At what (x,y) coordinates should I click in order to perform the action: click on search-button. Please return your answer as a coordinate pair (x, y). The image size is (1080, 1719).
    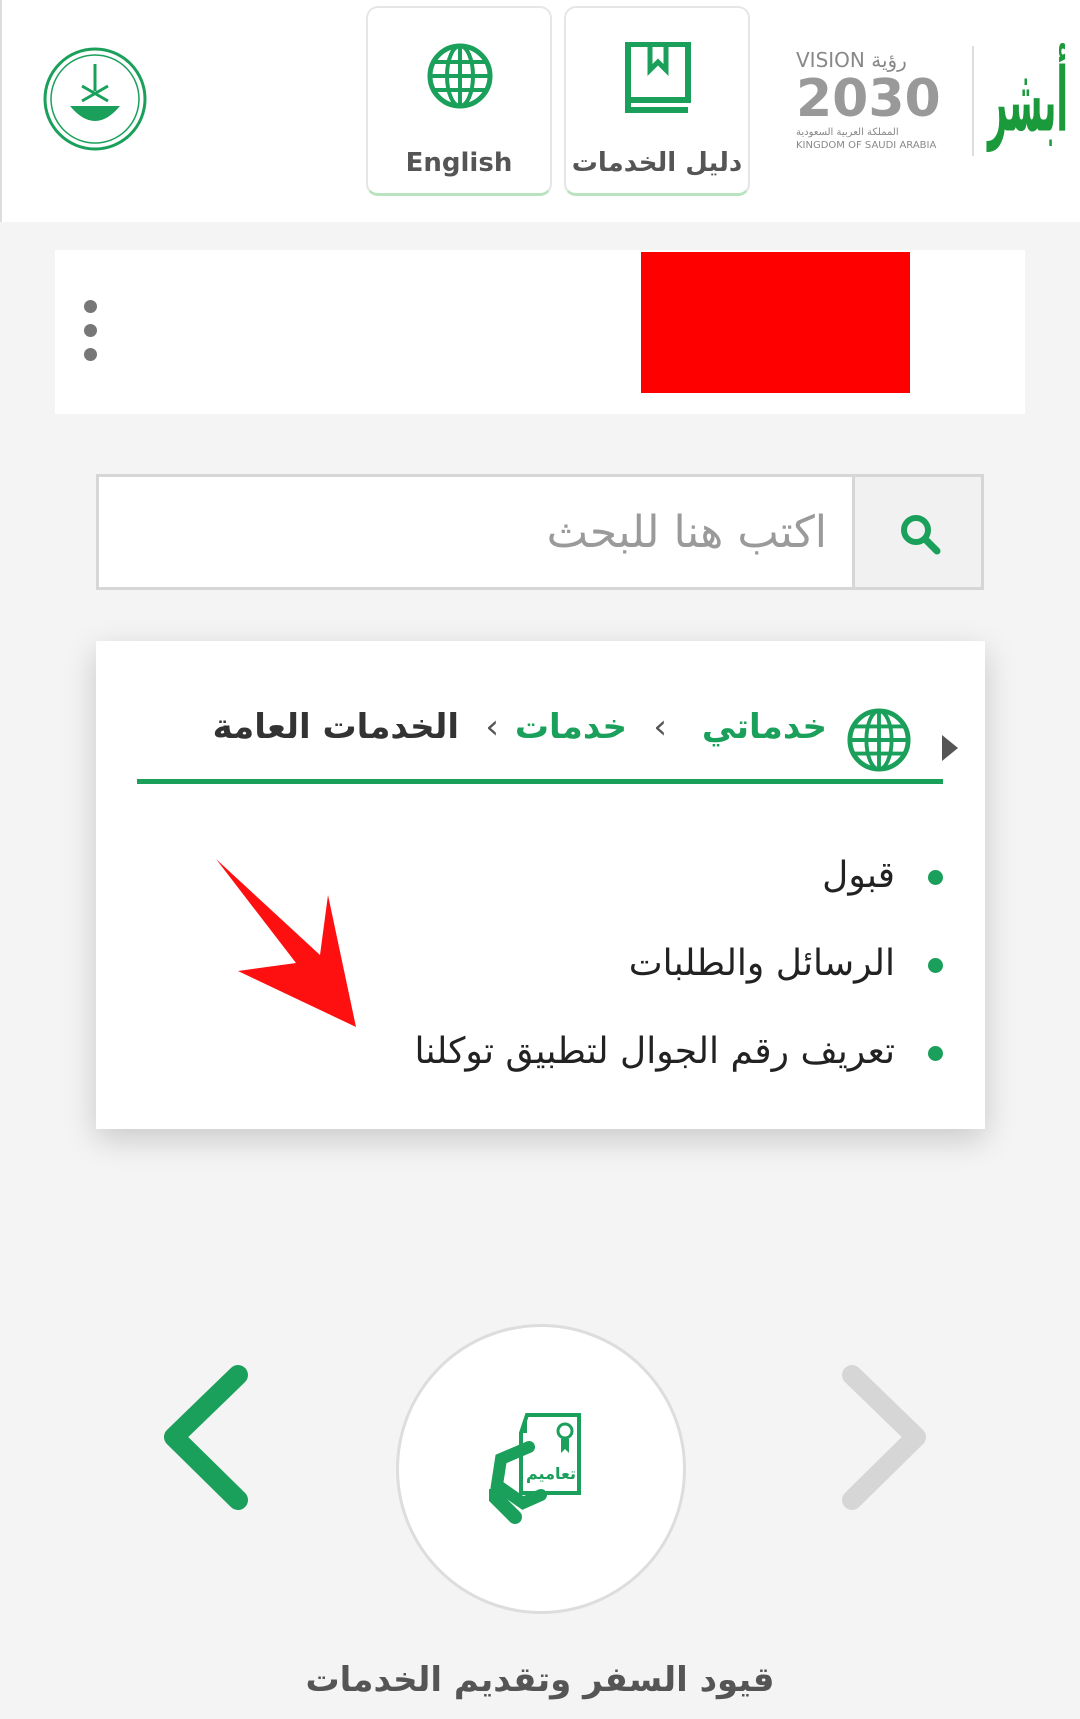
    Looking at the image, I should click on (916, 532).